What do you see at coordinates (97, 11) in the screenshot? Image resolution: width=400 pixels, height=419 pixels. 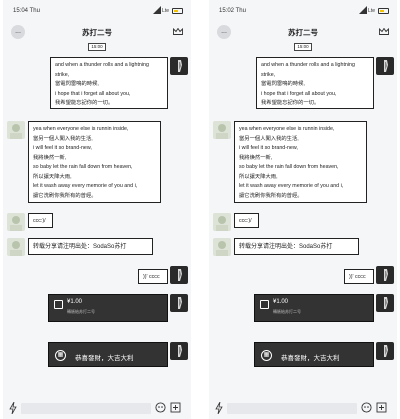 I see `status-bar: 15:04 Thu Lte` at bounding box center [97, 11].